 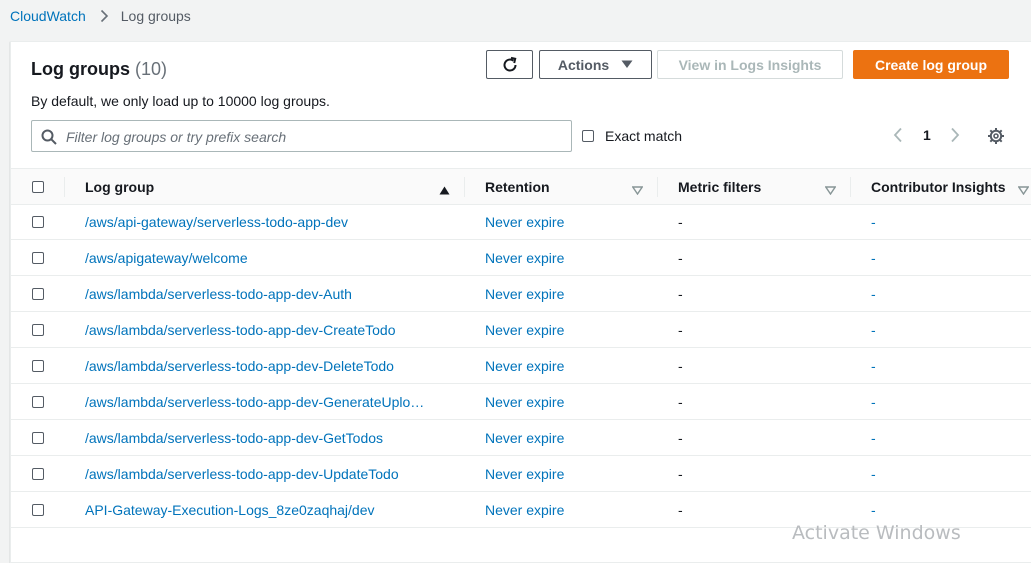 I want to click on pagination: 1, so click(x=926, y=135).